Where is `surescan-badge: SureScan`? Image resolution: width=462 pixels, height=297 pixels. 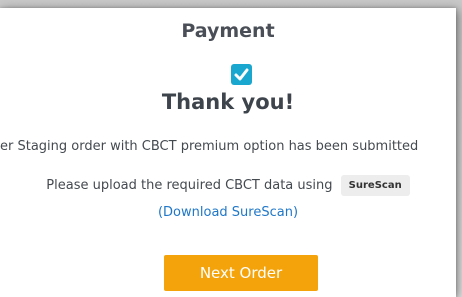 surescan-badge: SureScan is located at coordinates (375, 185).